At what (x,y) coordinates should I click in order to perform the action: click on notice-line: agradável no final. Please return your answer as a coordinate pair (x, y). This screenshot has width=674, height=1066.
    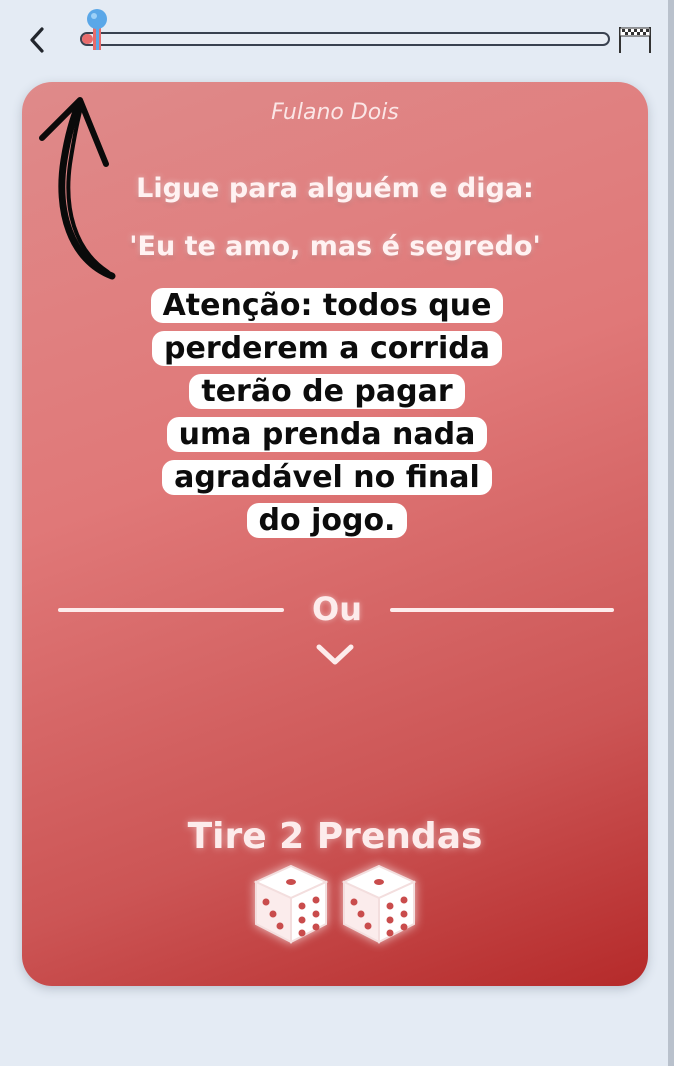
    Looking at the image, I should click on (327, 477).